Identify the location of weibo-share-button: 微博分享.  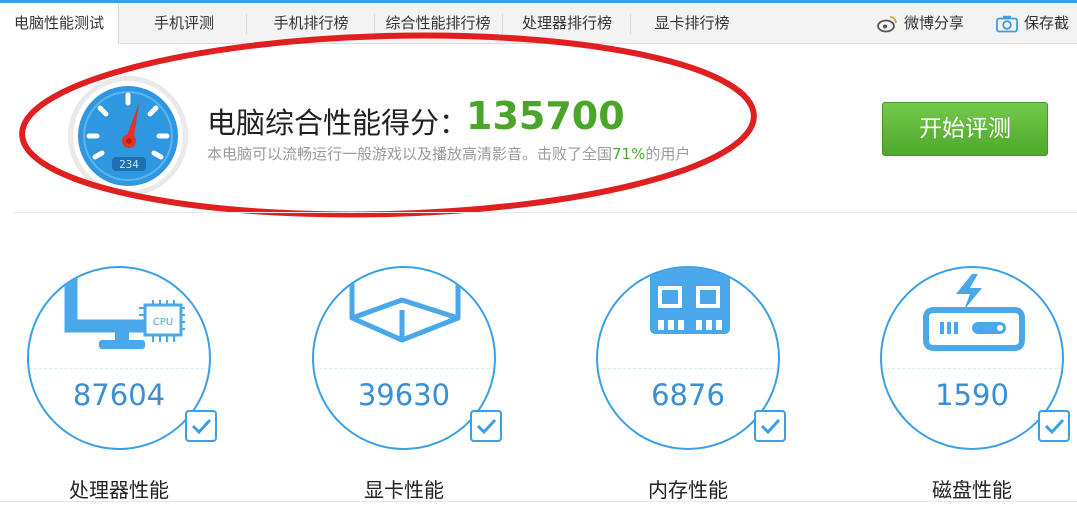
(920, 23).